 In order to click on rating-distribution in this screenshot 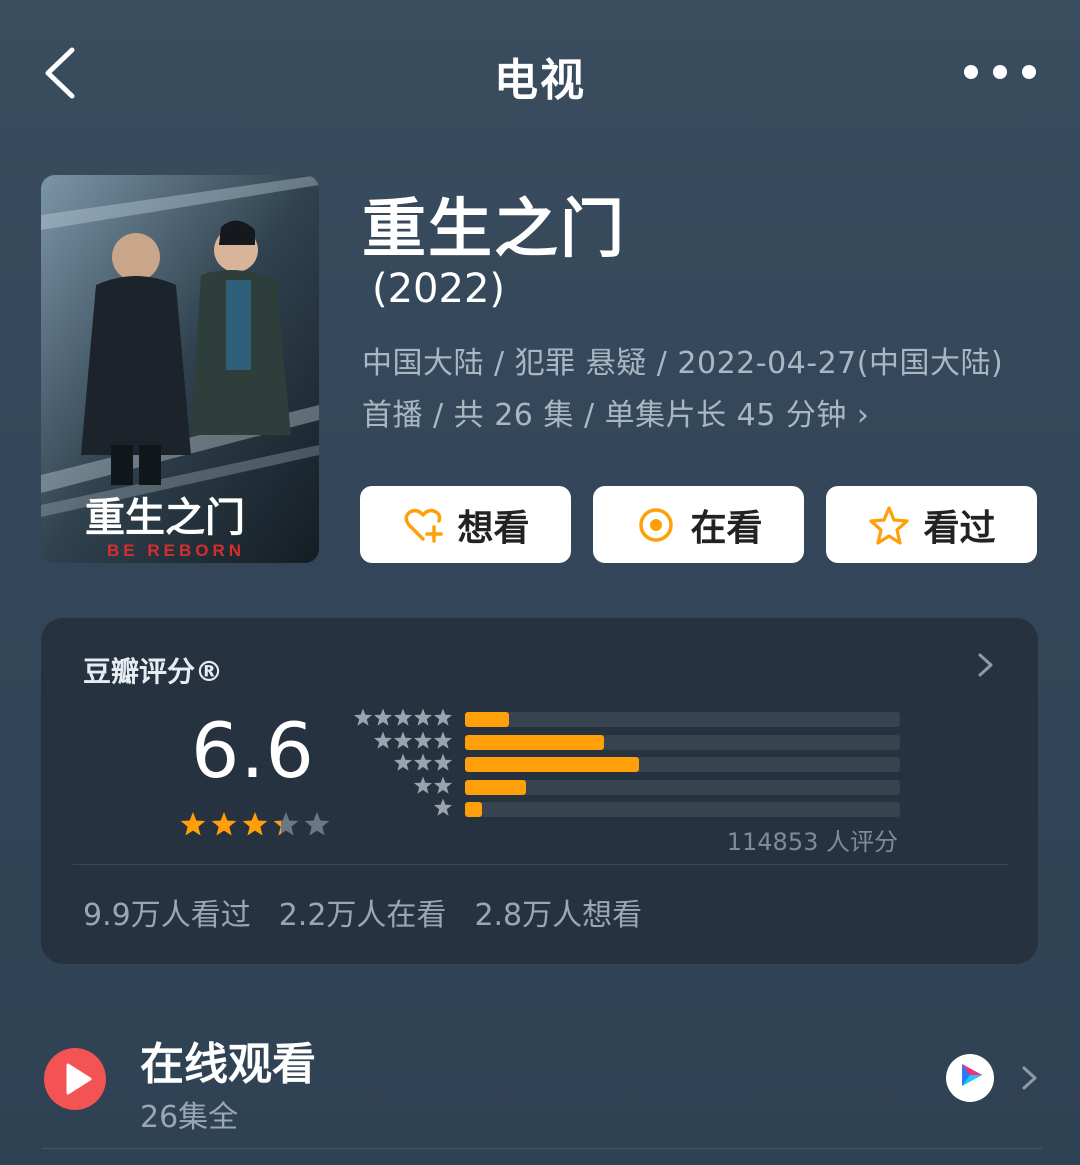, I will do `click(631, 764)`.